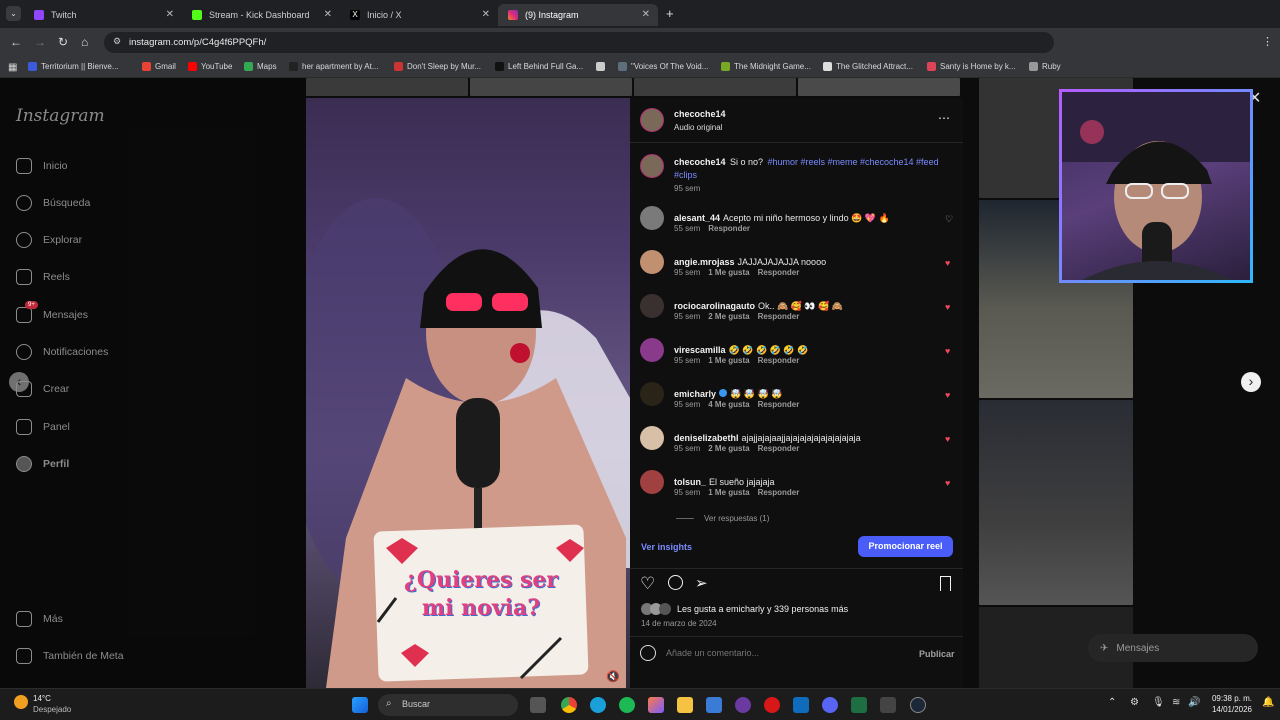  Describe the element at coordinates (698, 127) in the screenshot. I see `audio-label: Audio original` at that location.